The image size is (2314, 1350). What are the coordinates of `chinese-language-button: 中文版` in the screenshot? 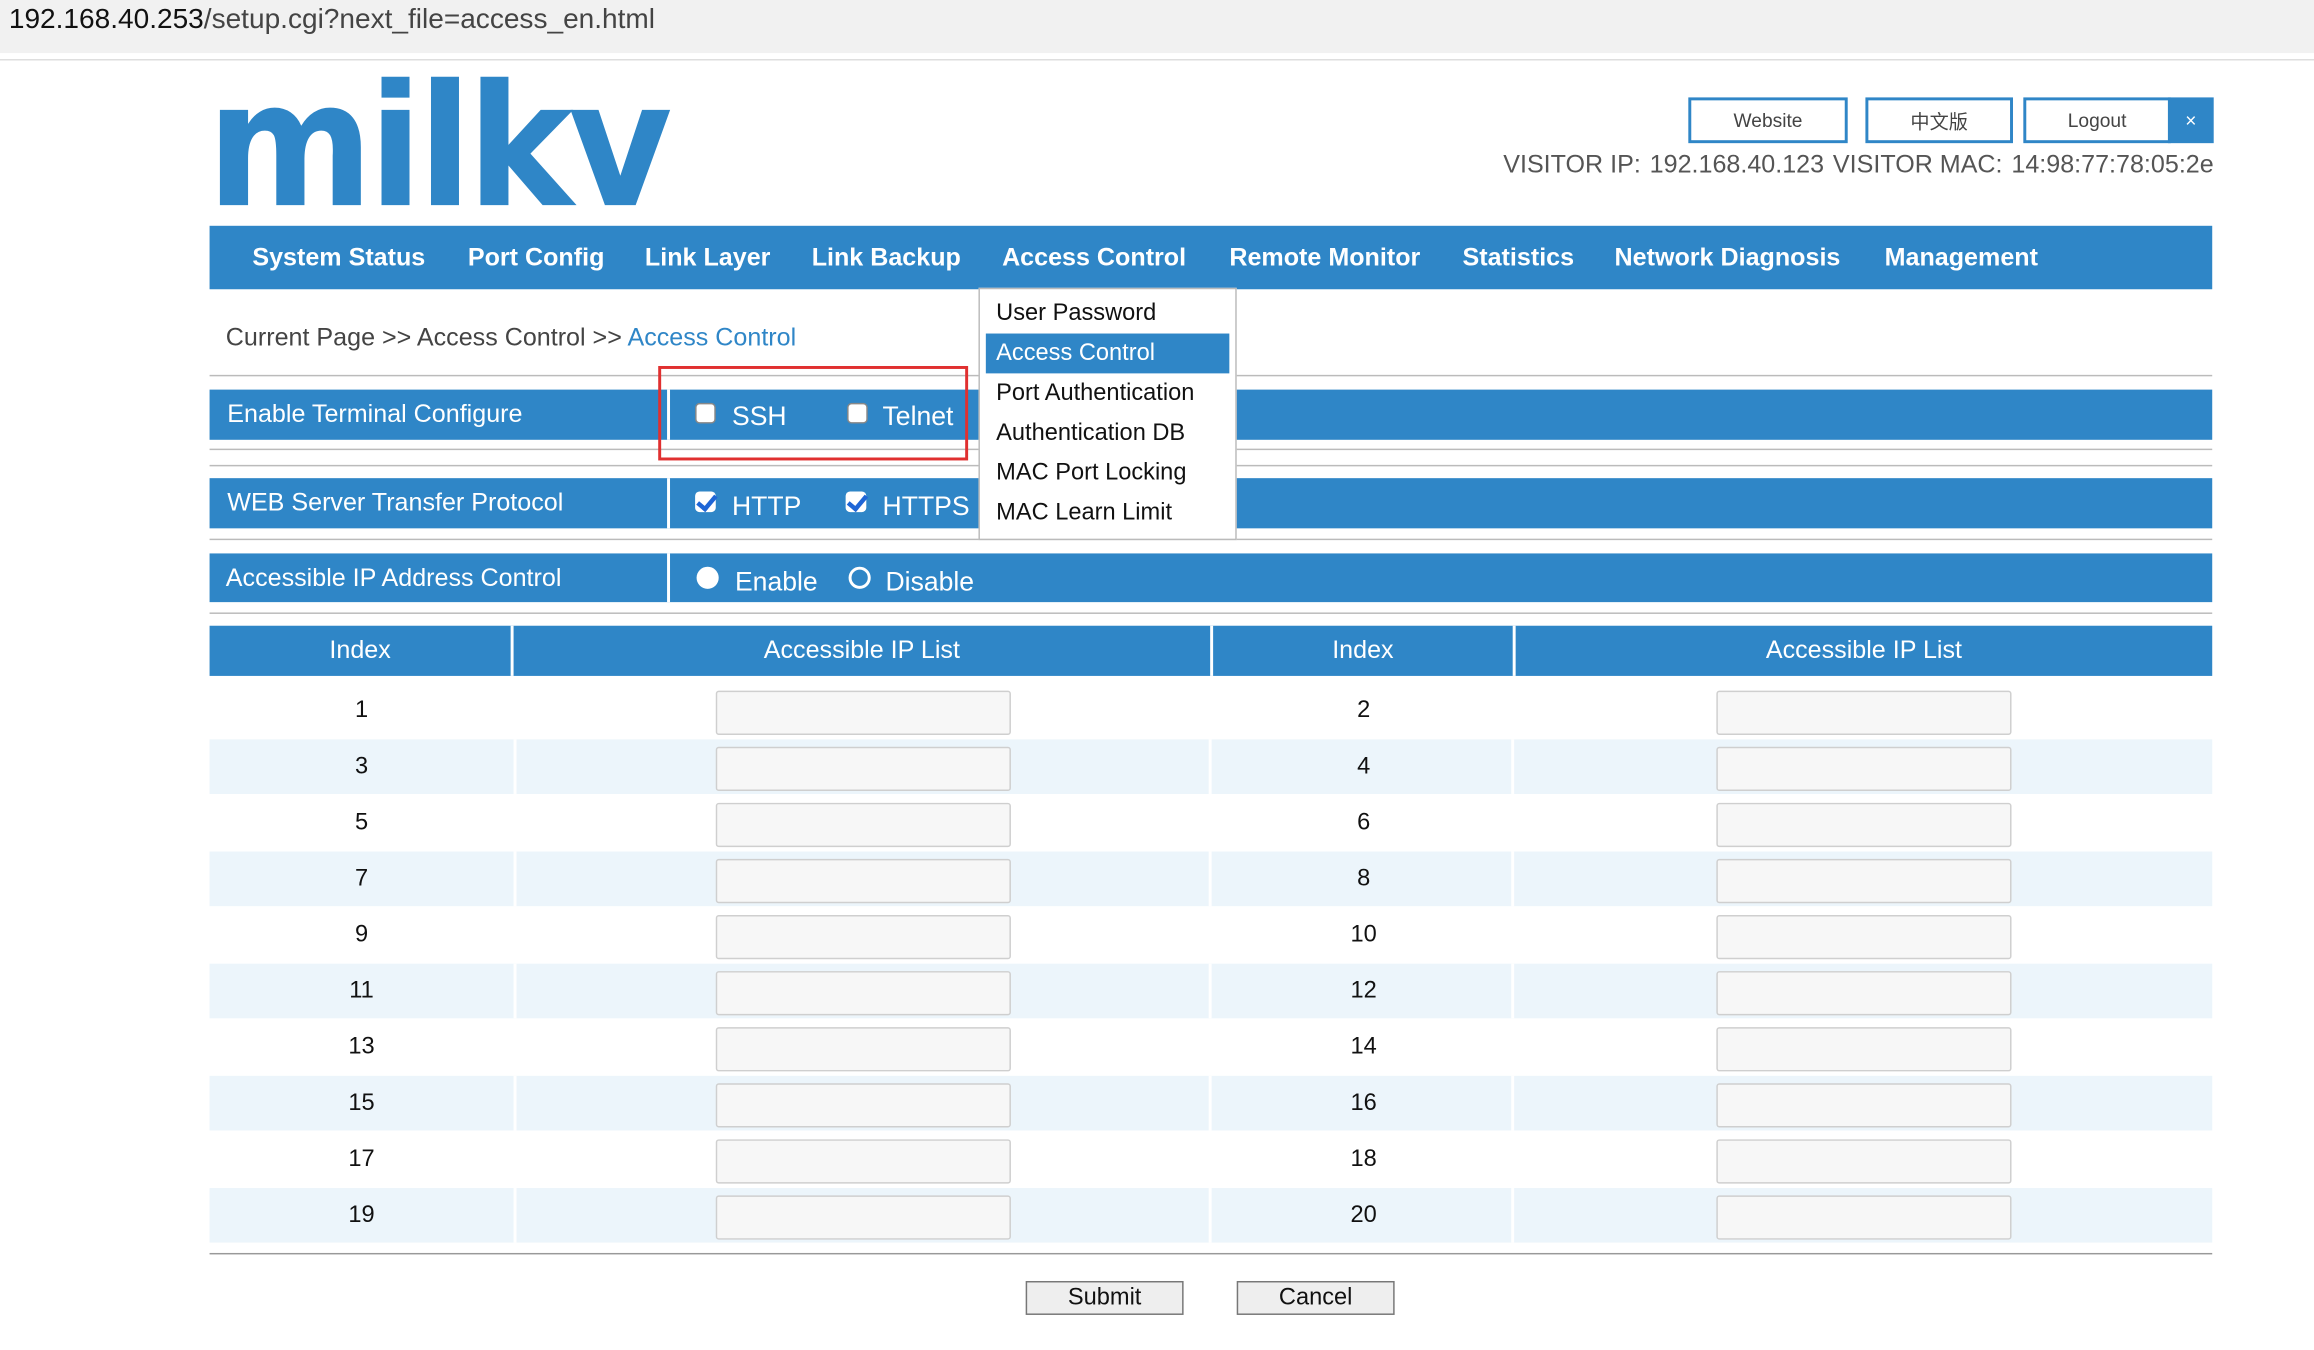 It's located at (1939, 120).